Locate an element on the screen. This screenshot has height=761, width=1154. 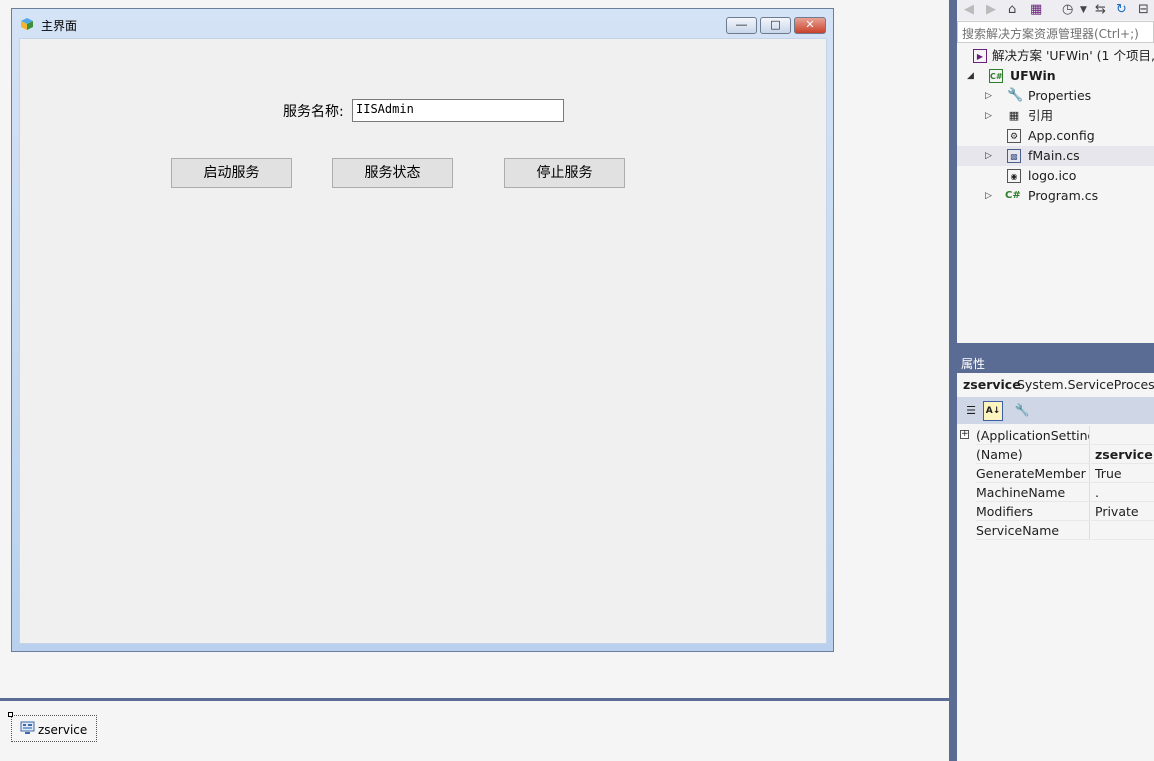
config-file-icon: ⚙ is located at coordinates (1014, 136).